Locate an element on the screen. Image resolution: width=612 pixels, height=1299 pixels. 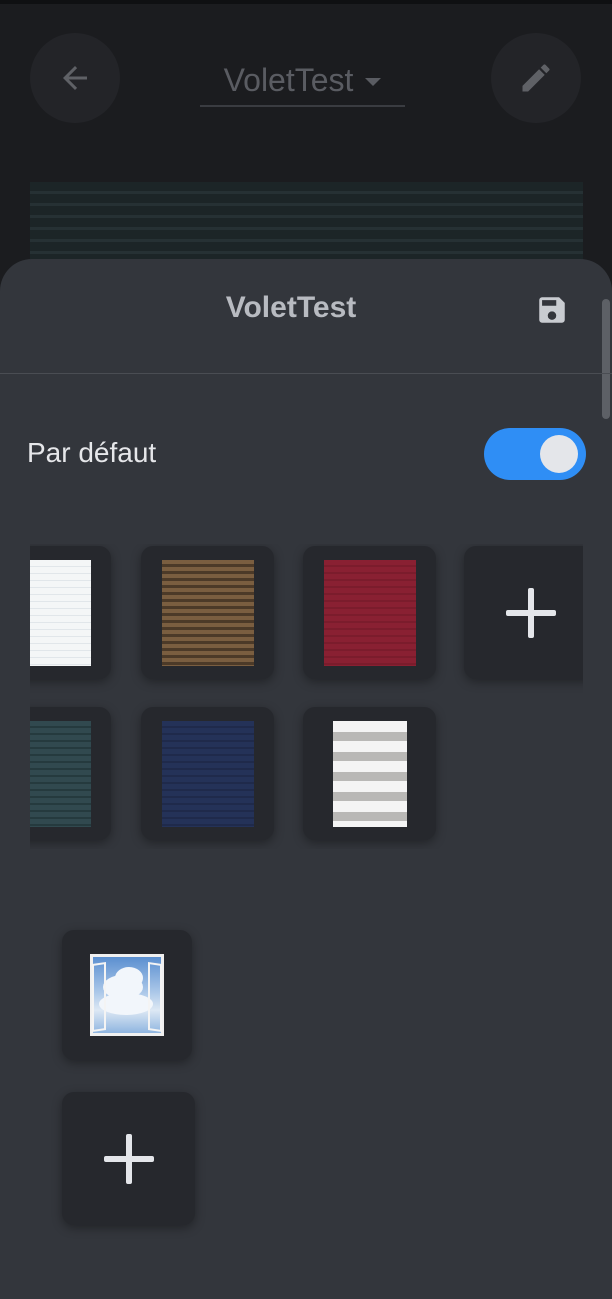
top-edge is located at coordinates (306, 2).